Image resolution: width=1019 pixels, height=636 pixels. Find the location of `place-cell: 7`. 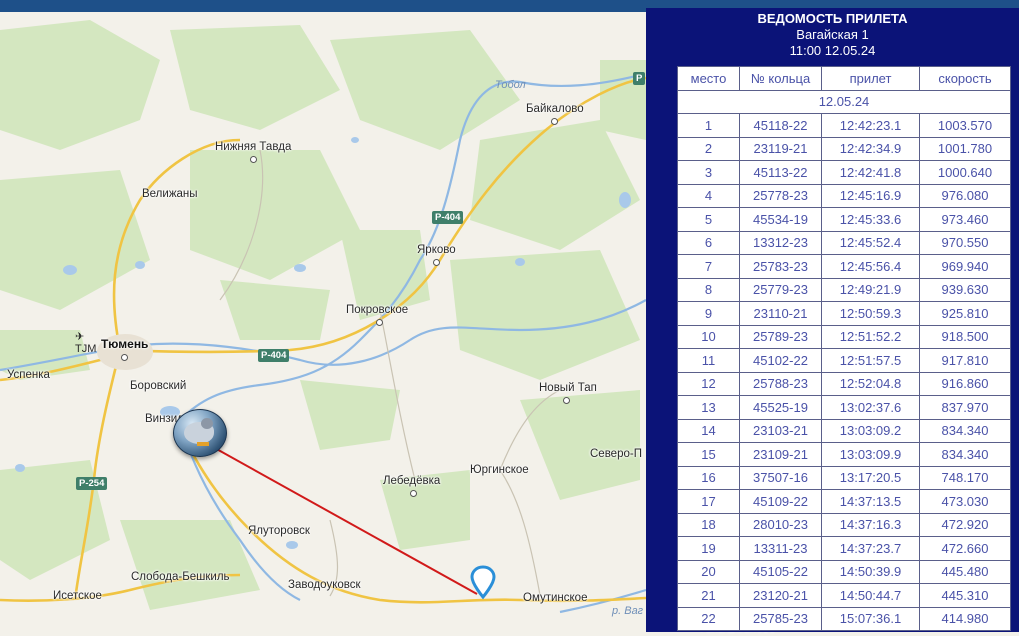

place-cell: 7 is located at coordinates (708, 266).